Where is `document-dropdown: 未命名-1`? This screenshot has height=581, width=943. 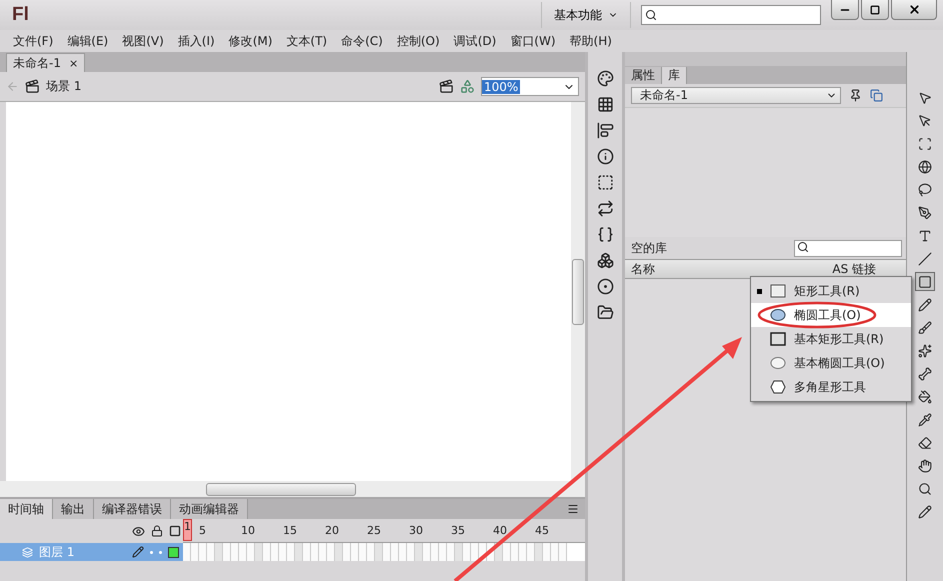 document-dropdown: 未命名-1 is located at coordinates (736, 95).